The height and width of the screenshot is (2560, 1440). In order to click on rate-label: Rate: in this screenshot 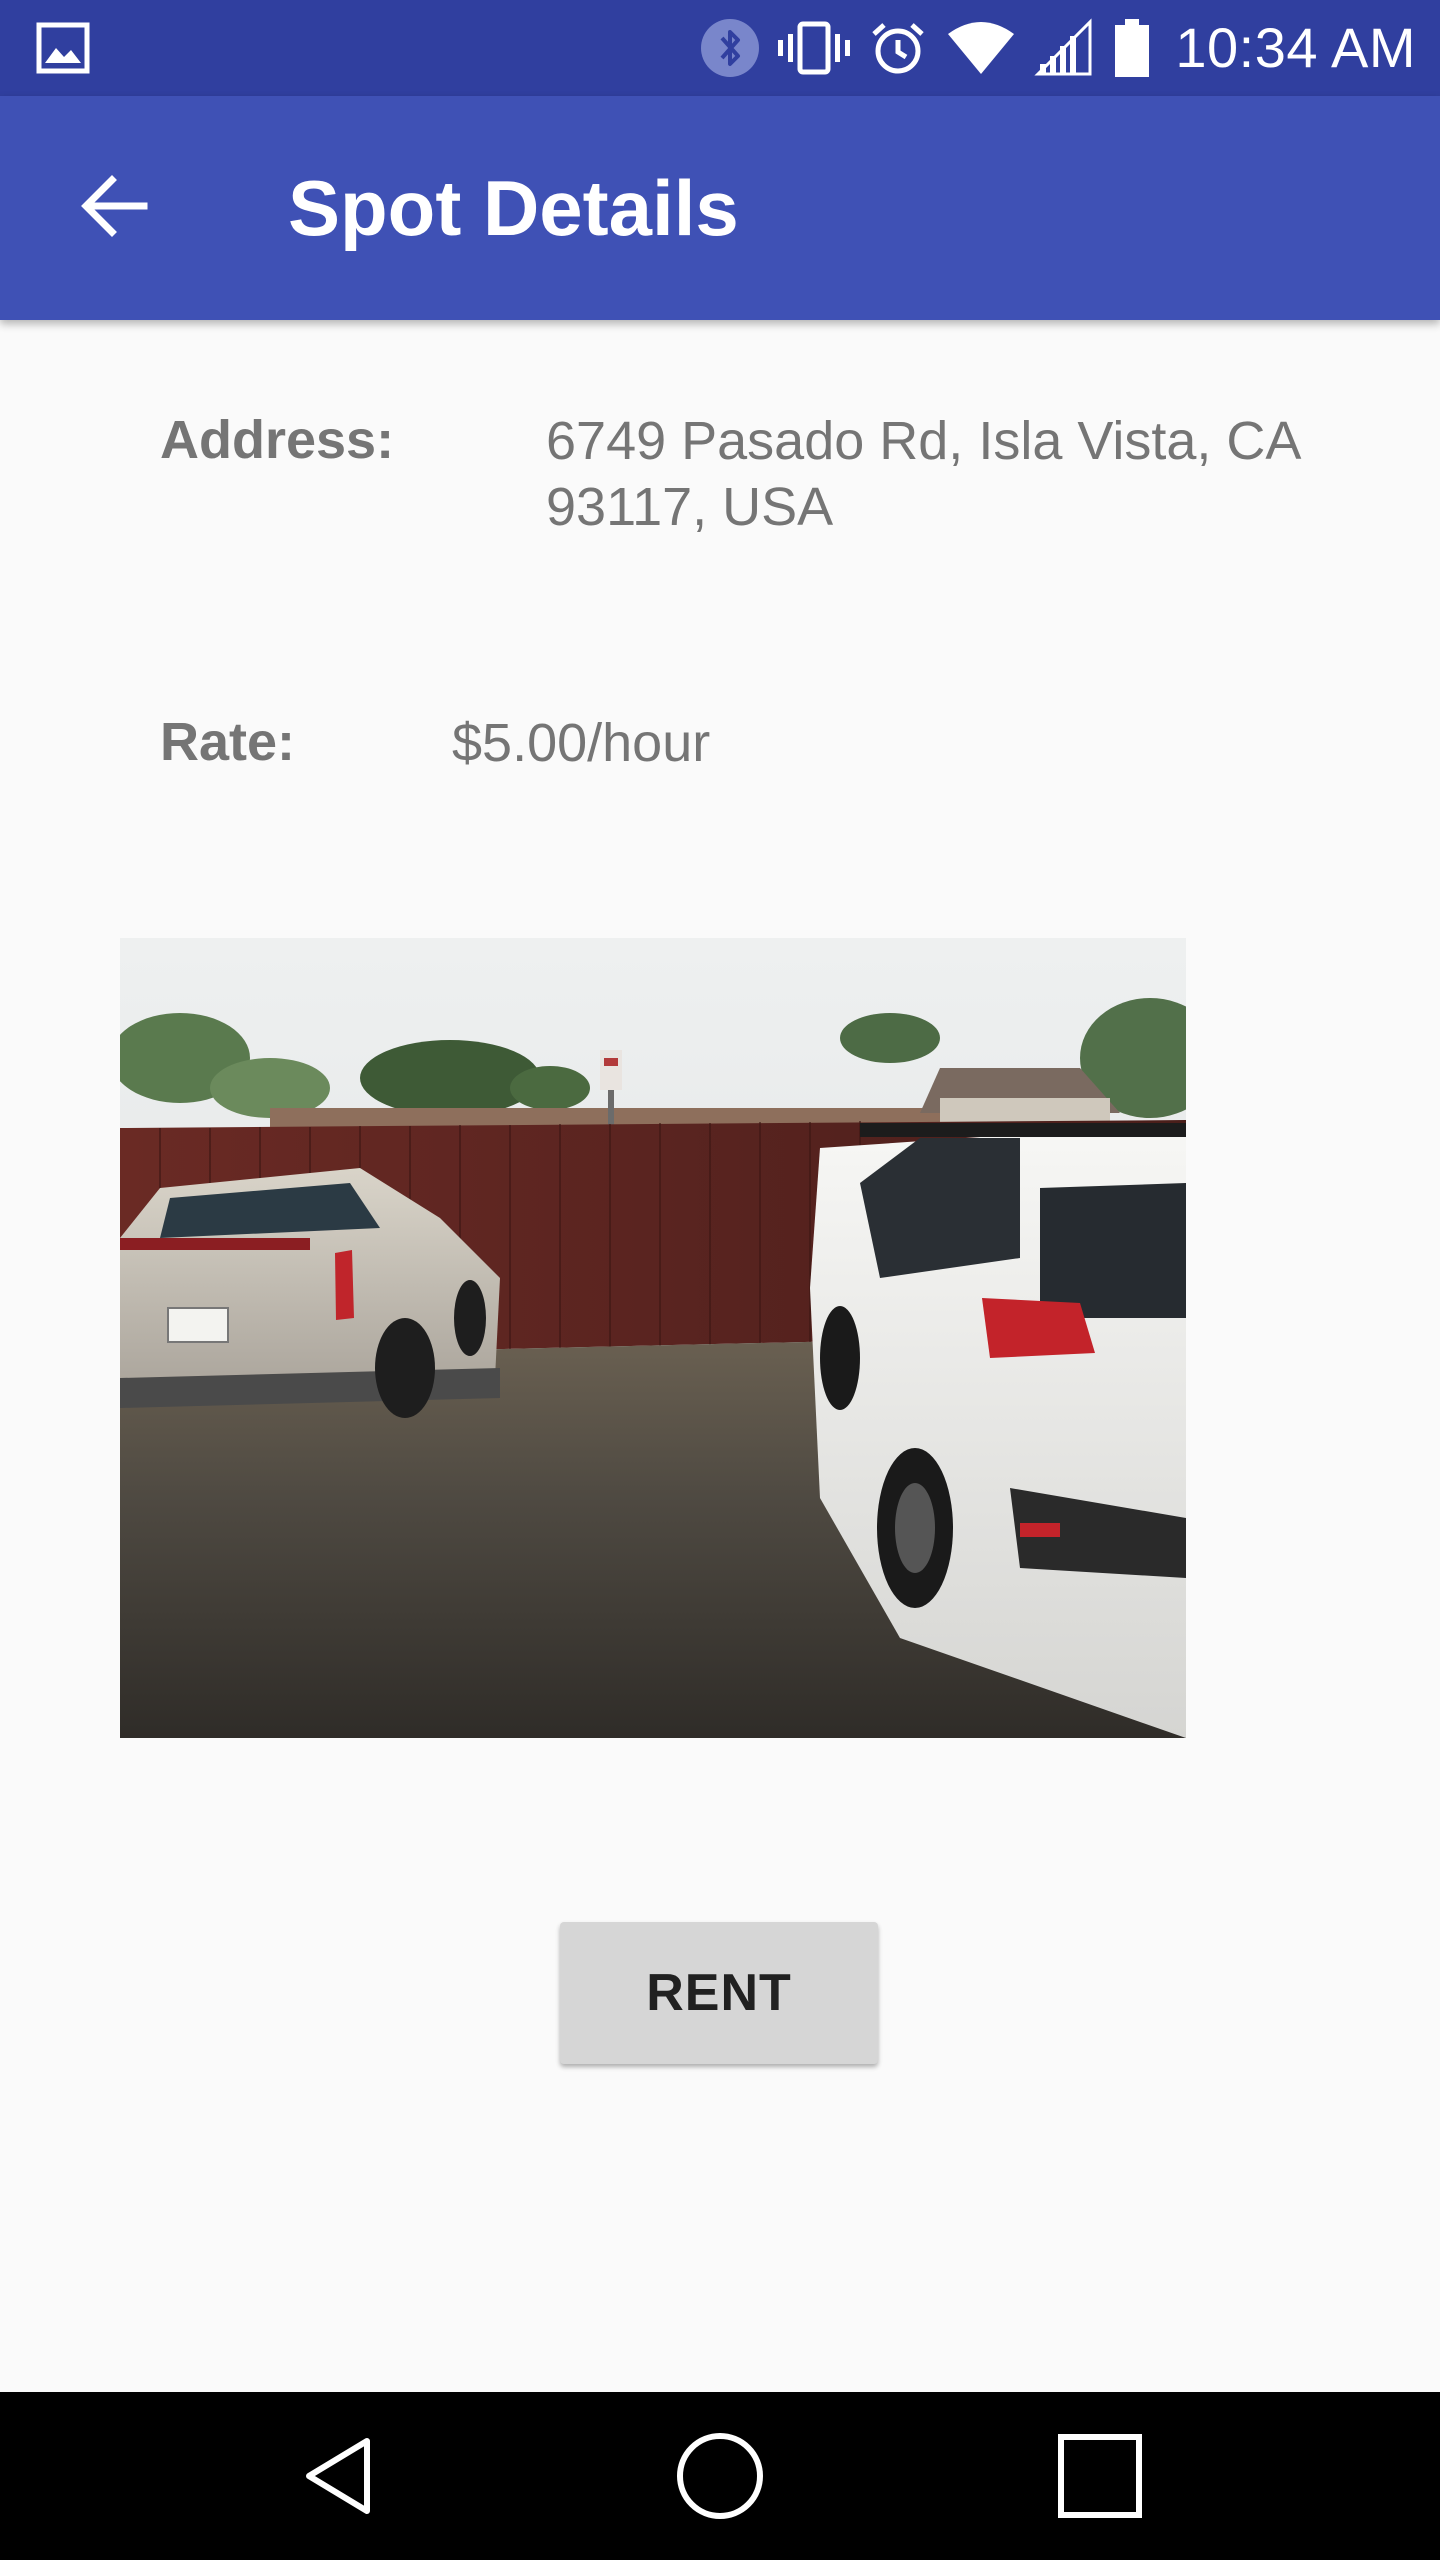, I will do `click(228, 742)`.